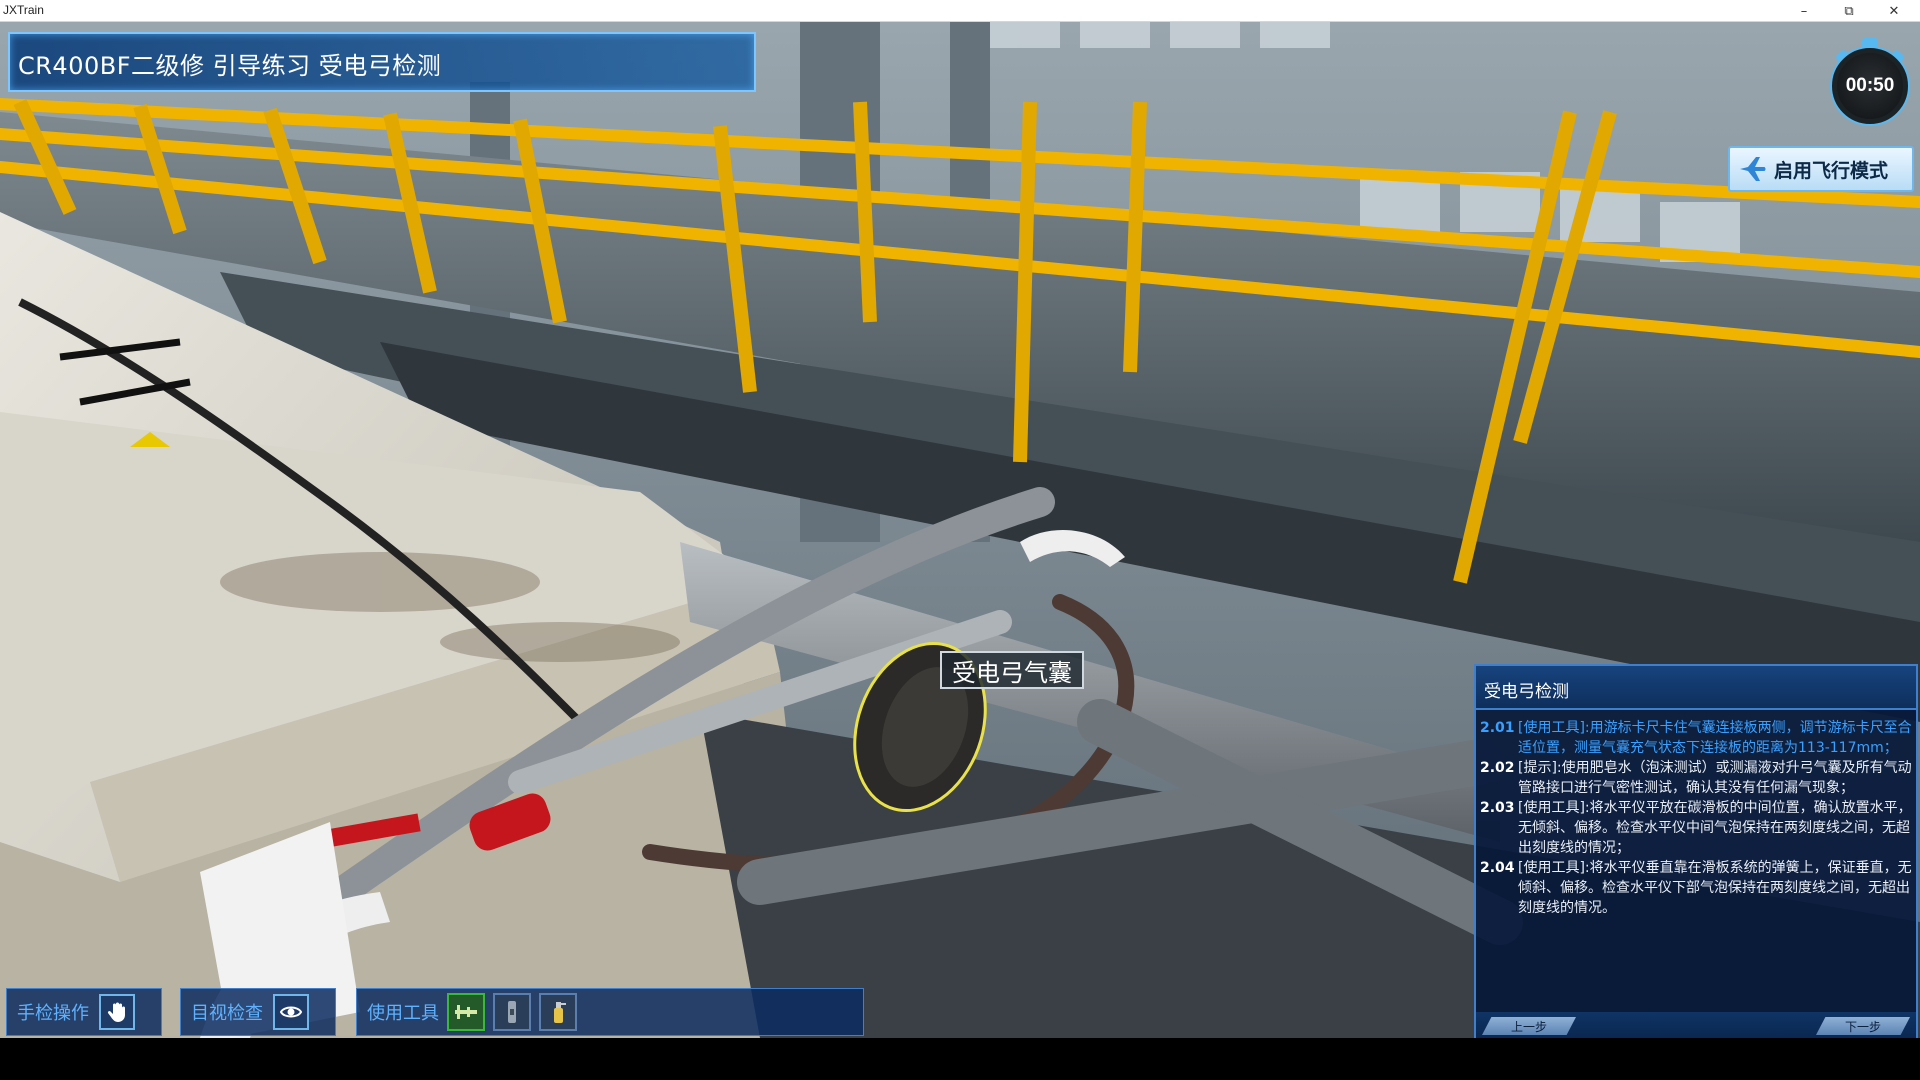  I want to click on letterbox-bottom, so click(960, 1059).